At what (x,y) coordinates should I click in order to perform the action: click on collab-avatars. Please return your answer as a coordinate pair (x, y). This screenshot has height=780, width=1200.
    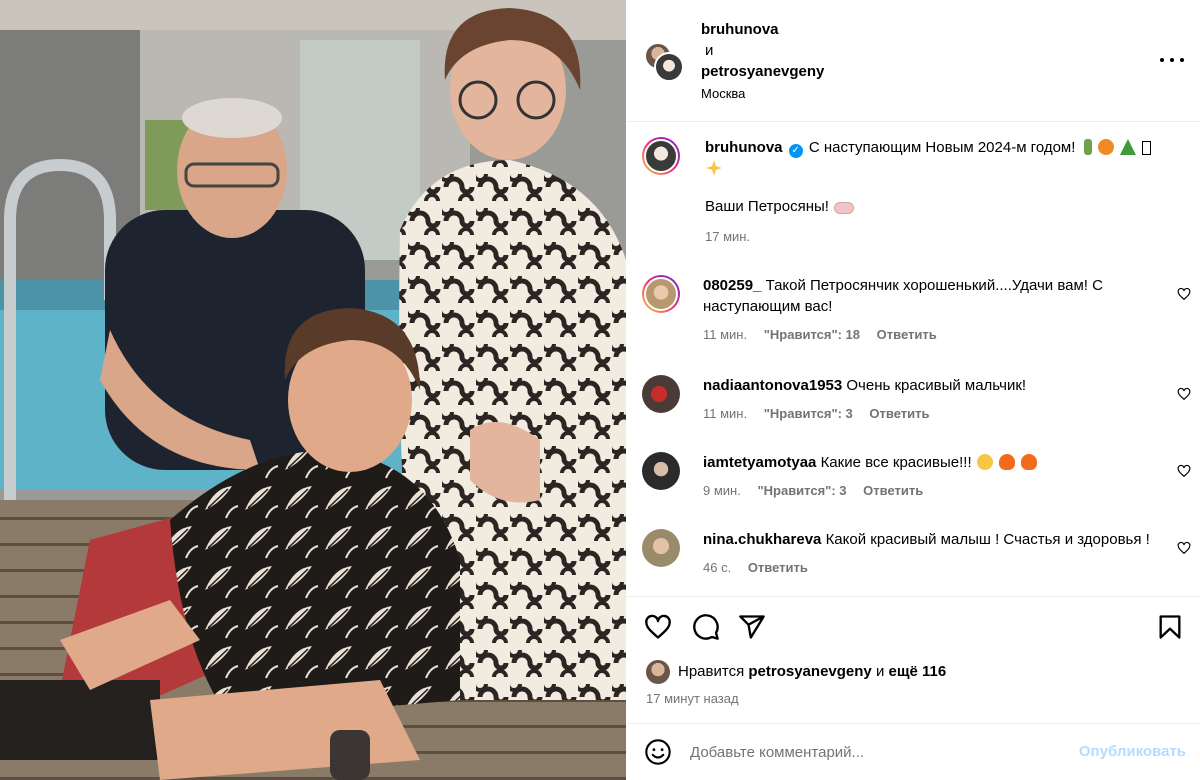
    Looking at the image, I should click on (664, 62).